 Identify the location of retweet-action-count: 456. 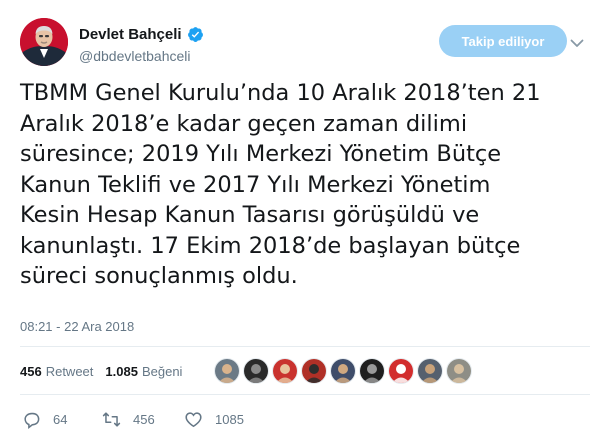
(144, 419).